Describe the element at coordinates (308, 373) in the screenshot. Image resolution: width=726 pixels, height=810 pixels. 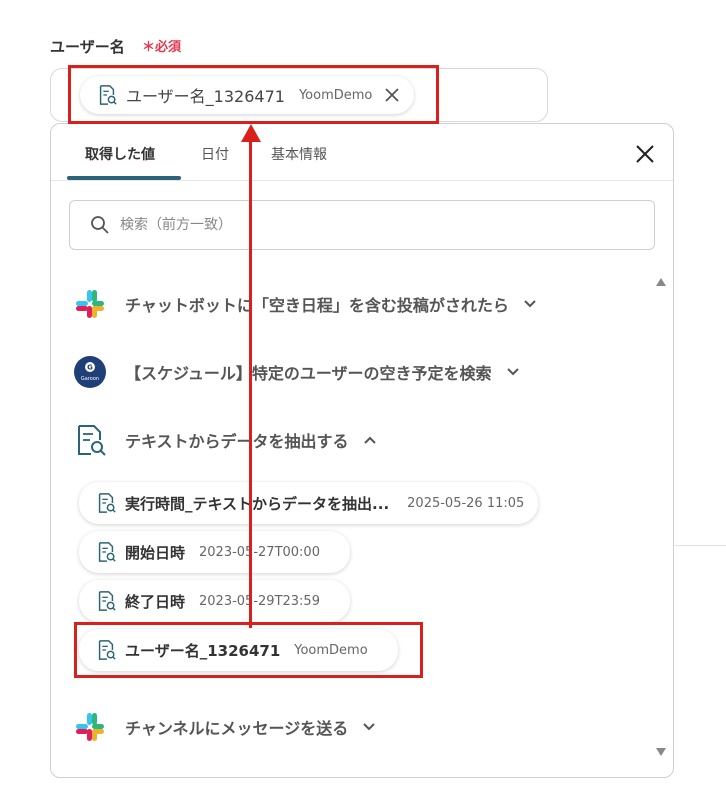
I see `step-title: 【スケジュール】特定のユーザーの空き予定を検索` at that location.